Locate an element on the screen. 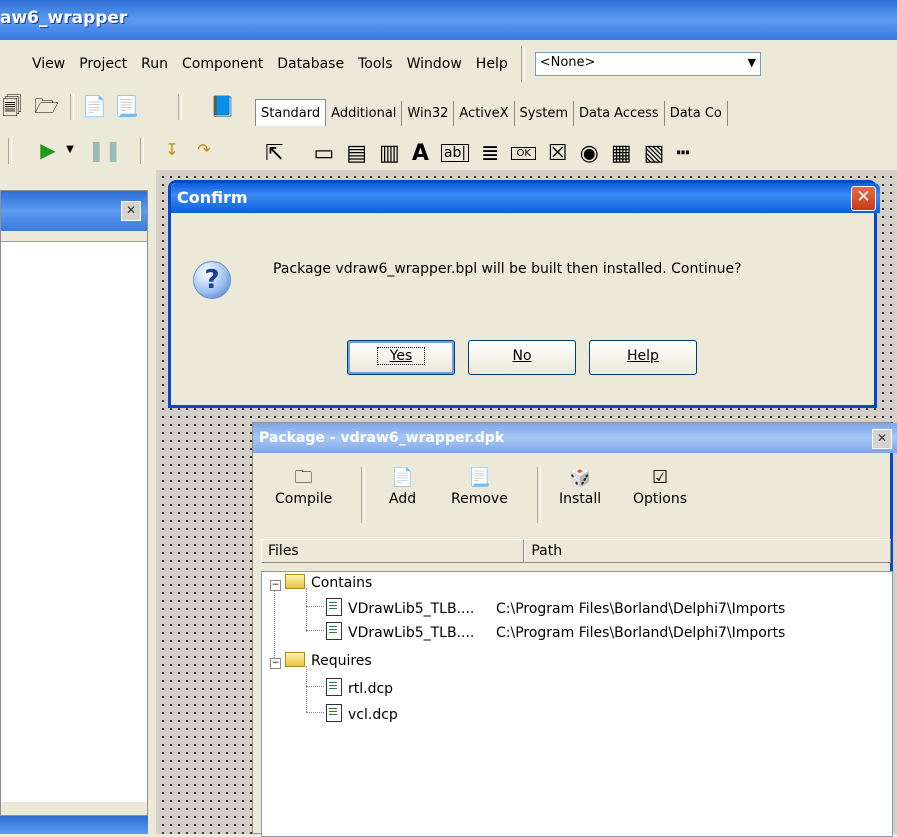 Image resolution: width=897 pixels, height=837 pixels. add-file-icon: 📄 is located at coordinates (94, 106).